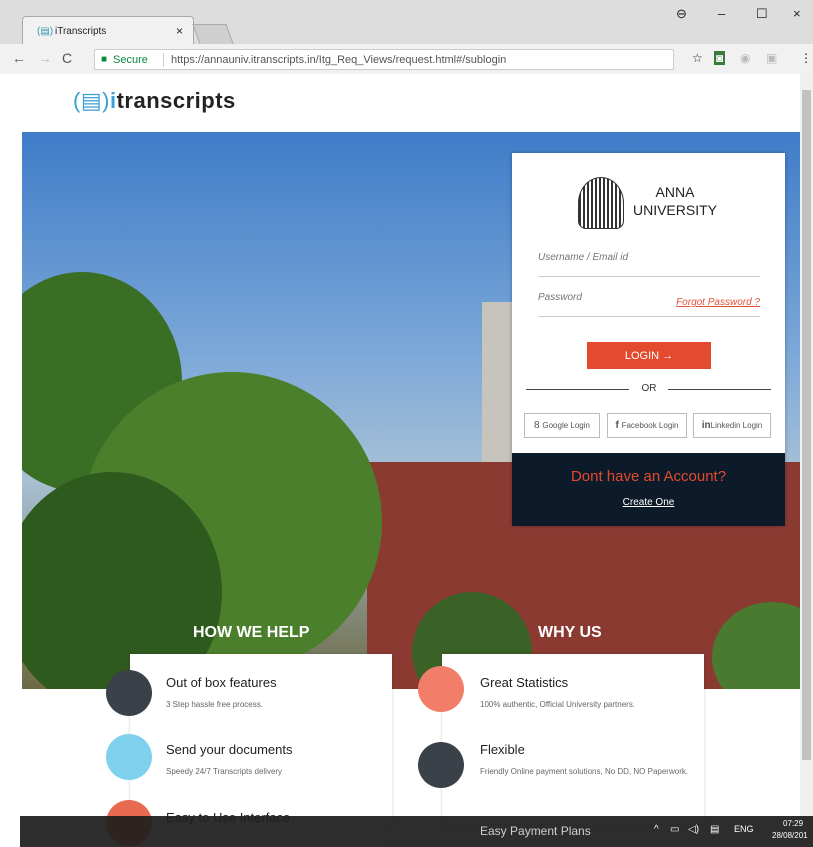 The width and height of the screenshot is (813, 847). What do you see at coordinates (608, 297) in the screenshot?
I see `password-input` at bounding box center [608, 297].